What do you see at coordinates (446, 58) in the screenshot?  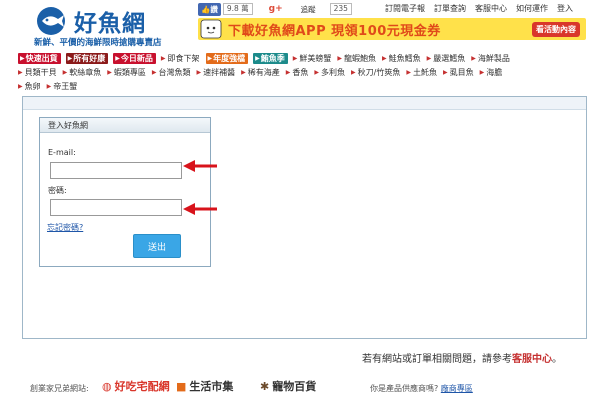 I see `nav-selected-cod: ▶ 嚴選鱈魚` at bounding box center [446, 58].